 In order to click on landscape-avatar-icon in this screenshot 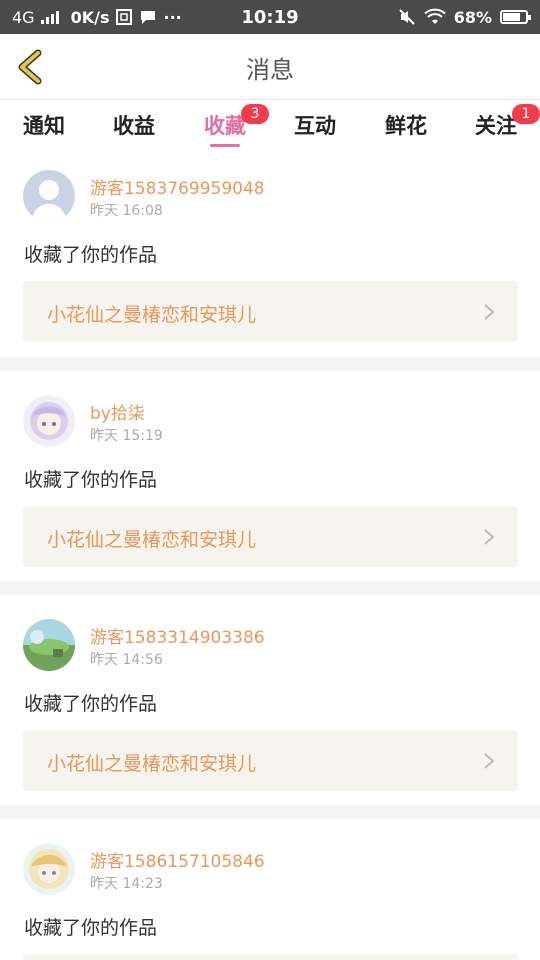, I will do `click(49, 645)`.